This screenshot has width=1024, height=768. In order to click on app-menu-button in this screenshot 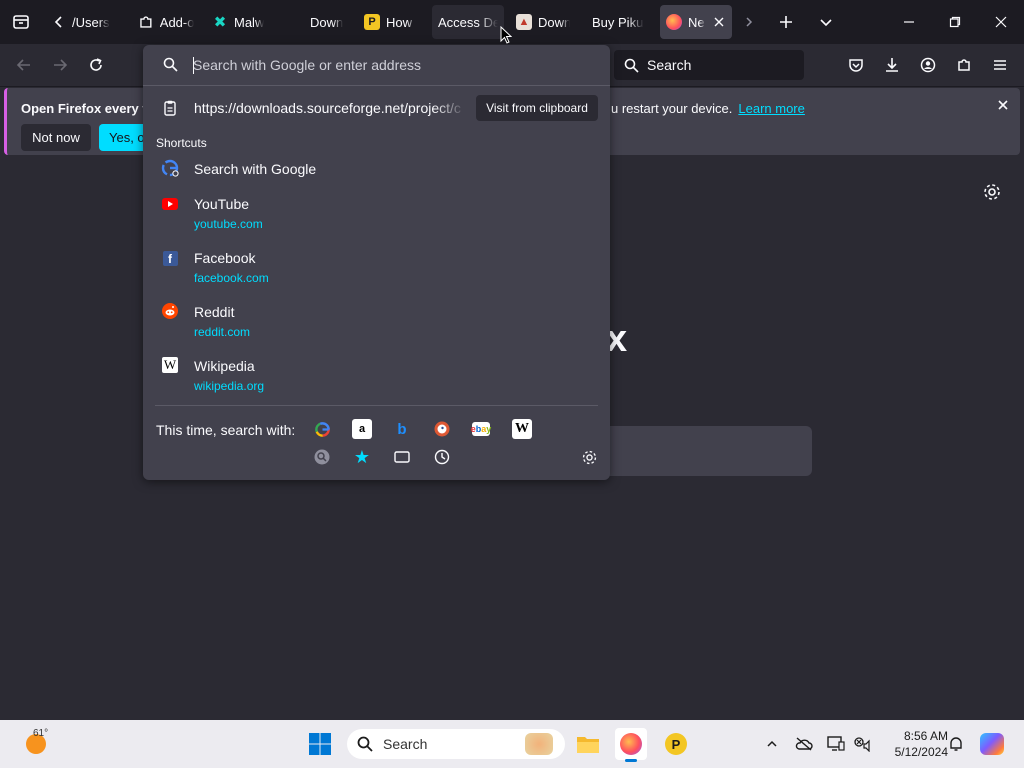, I will do `click(1000, 65)`.